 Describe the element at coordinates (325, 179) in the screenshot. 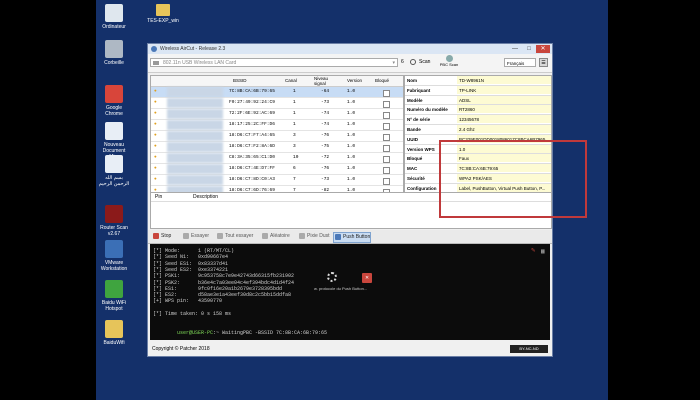

I see `signal-cell: -73` at that location.